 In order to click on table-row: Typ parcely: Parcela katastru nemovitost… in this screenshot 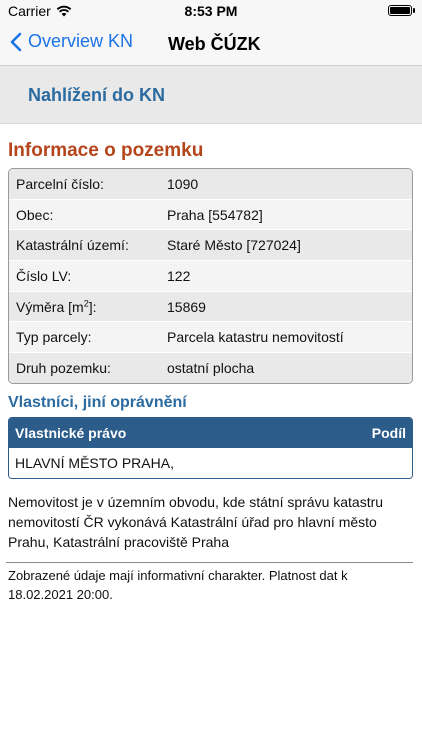, I will do `click(210, 338)`.